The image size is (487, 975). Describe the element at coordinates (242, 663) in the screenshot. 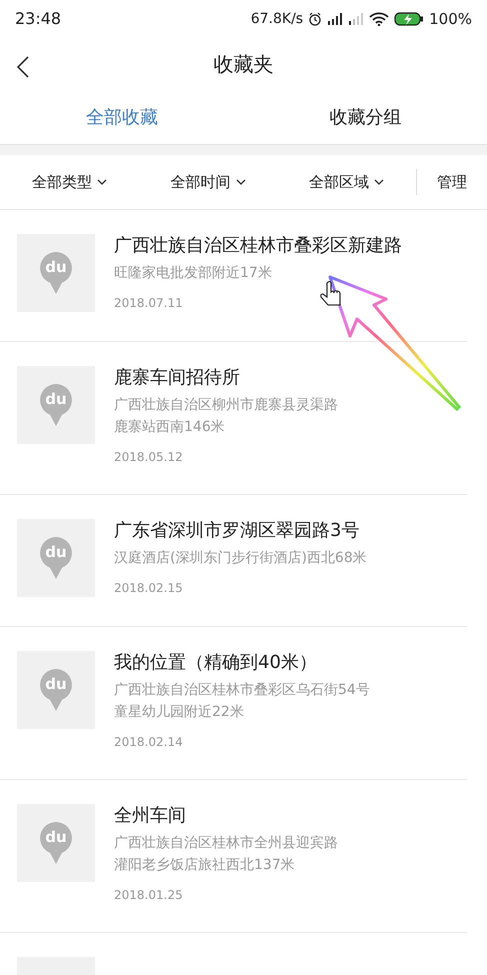

I see `place-title: 我的位置（精确到40米）` at that location.